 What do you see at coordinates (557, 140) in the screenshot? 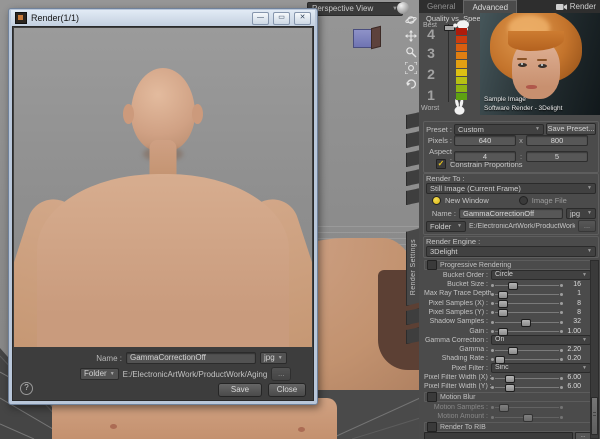
I see `pixels-height-field: 800` at bounding box center [557, 140].